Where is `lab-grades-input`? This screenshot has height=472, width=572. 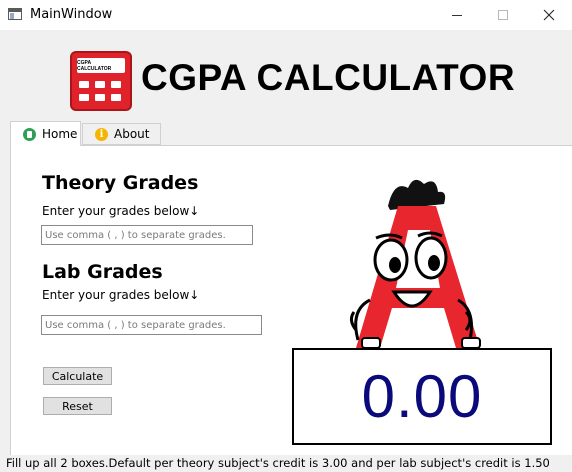 lab-grades-input is located at coordinates (151, 325).